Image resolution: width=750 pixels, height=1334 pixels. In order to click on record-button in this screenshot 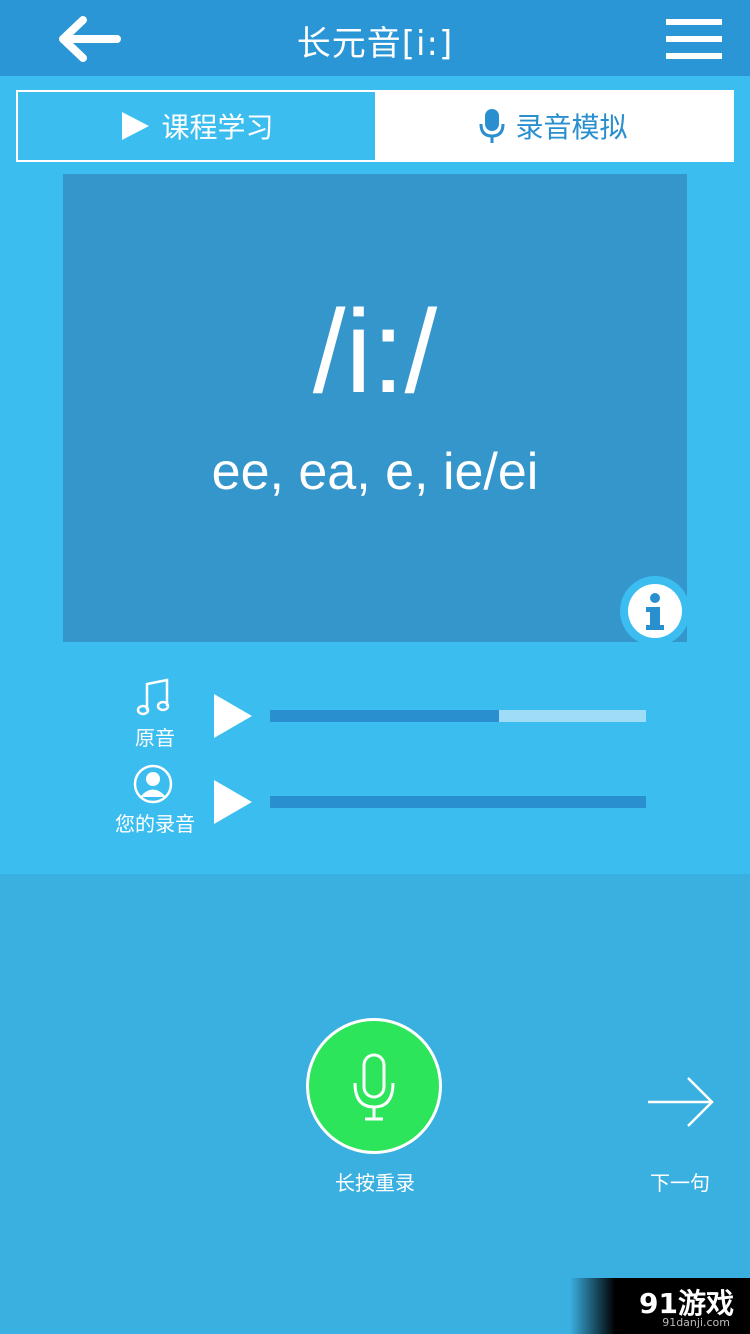, I will do `click(374, 1086)`.